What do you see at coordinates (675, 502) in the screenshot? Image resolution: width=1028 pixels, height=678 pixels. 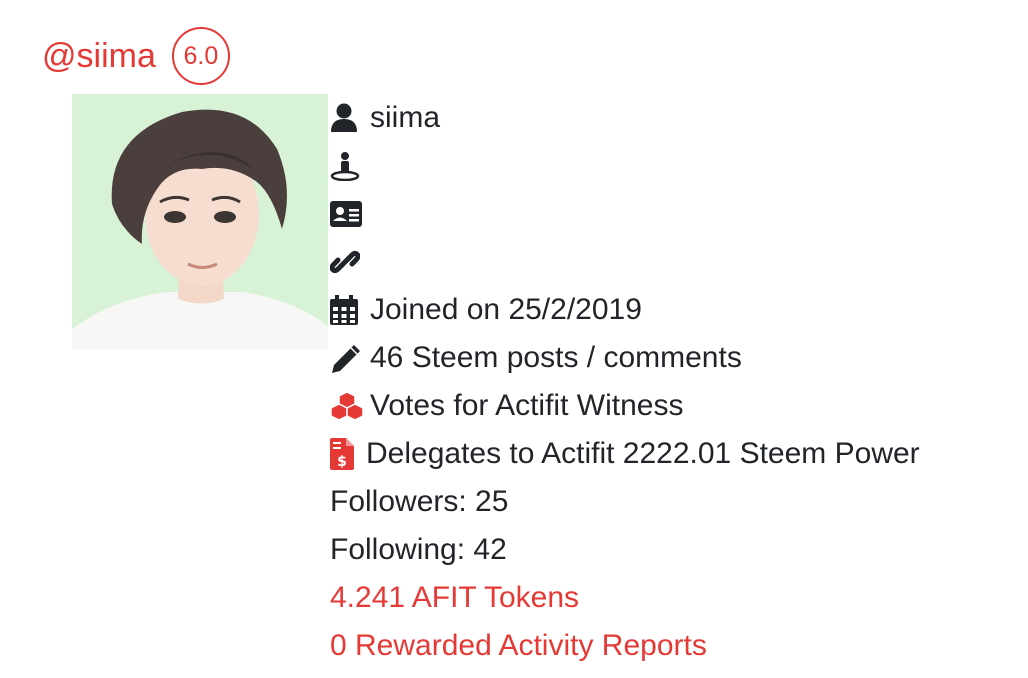 I see `followers-row: Followers: 25` at bounding box center [675, 502].